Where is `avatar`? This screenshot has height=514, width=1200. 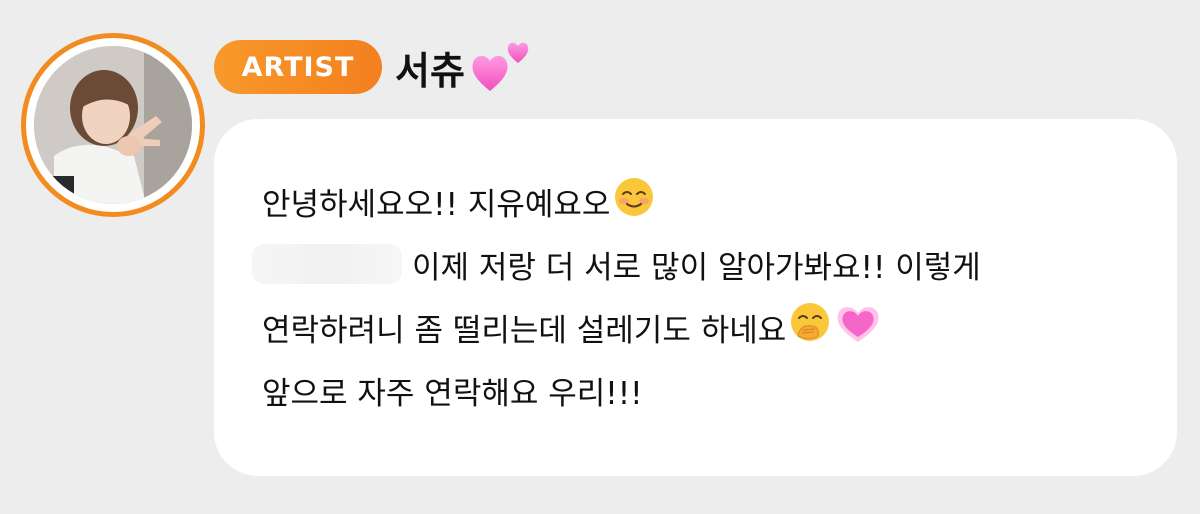 avatar is located at coordinates (113, 125).